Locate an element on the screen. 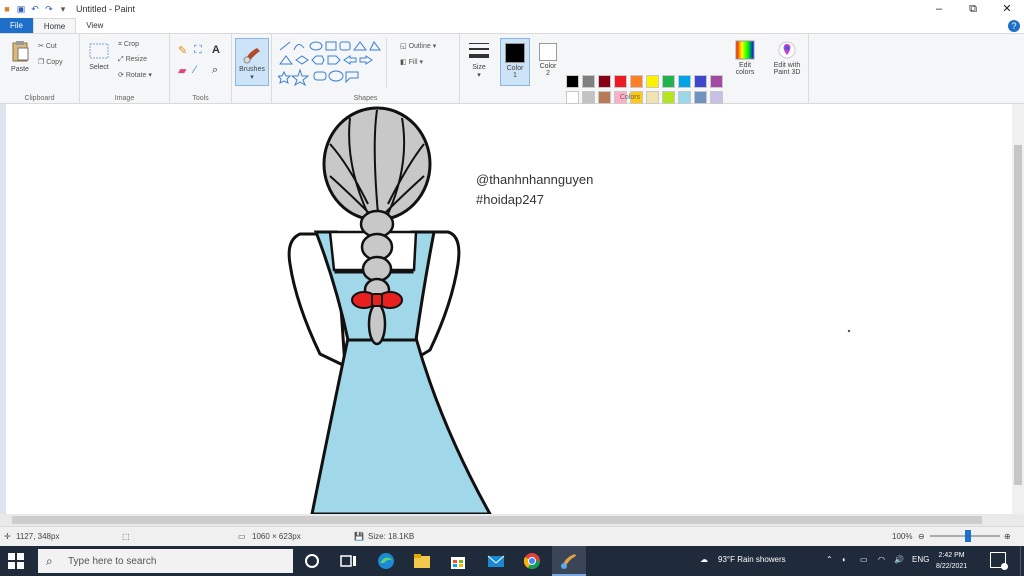 The width and height of the screenshot is (1024, 576). customize-quick-access-icon: ▾ is located at coordinates (63, 9).